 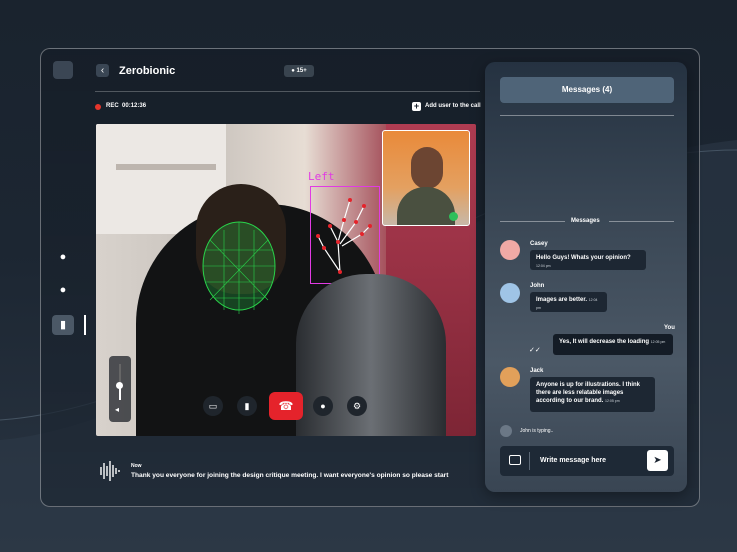 What do you see at coordinates (134, 106) in the screenshot?
I see `rec-time: 00:12:36` at bounding box center [134, 106].